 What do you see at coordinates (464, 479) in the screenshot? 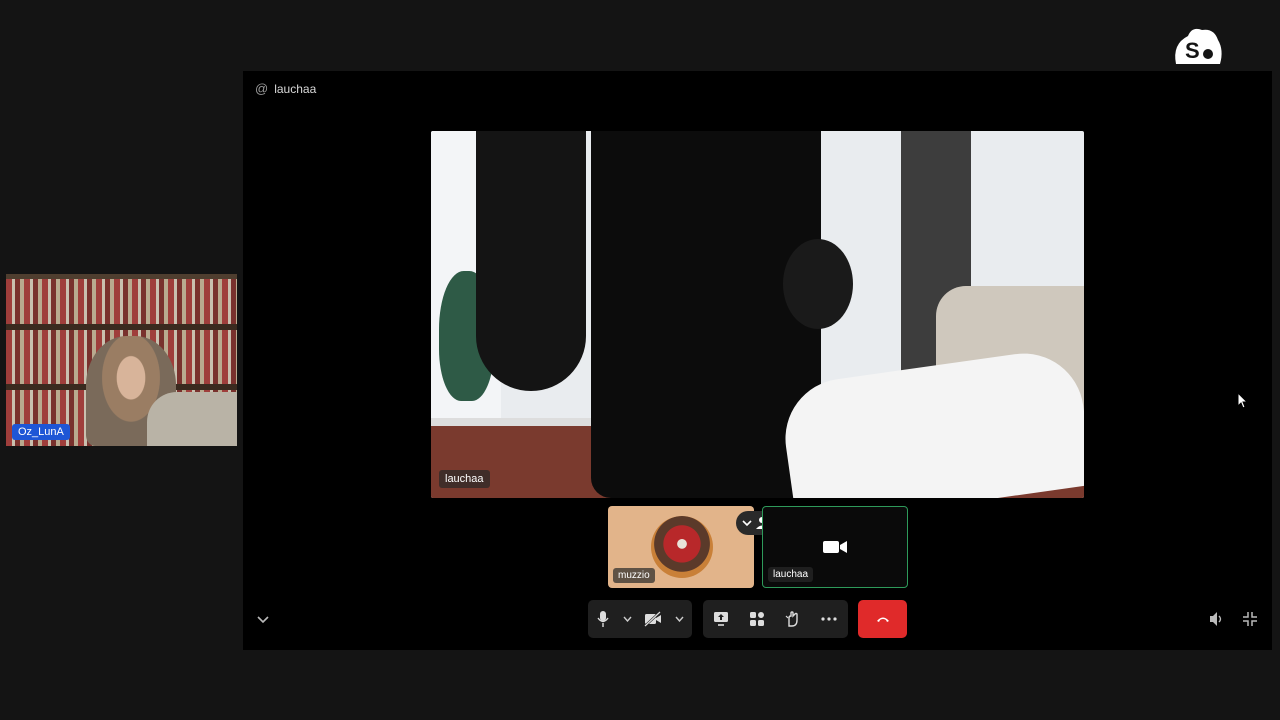
I see `main-video-label: lauchaa` at bounding box center [464, 479].